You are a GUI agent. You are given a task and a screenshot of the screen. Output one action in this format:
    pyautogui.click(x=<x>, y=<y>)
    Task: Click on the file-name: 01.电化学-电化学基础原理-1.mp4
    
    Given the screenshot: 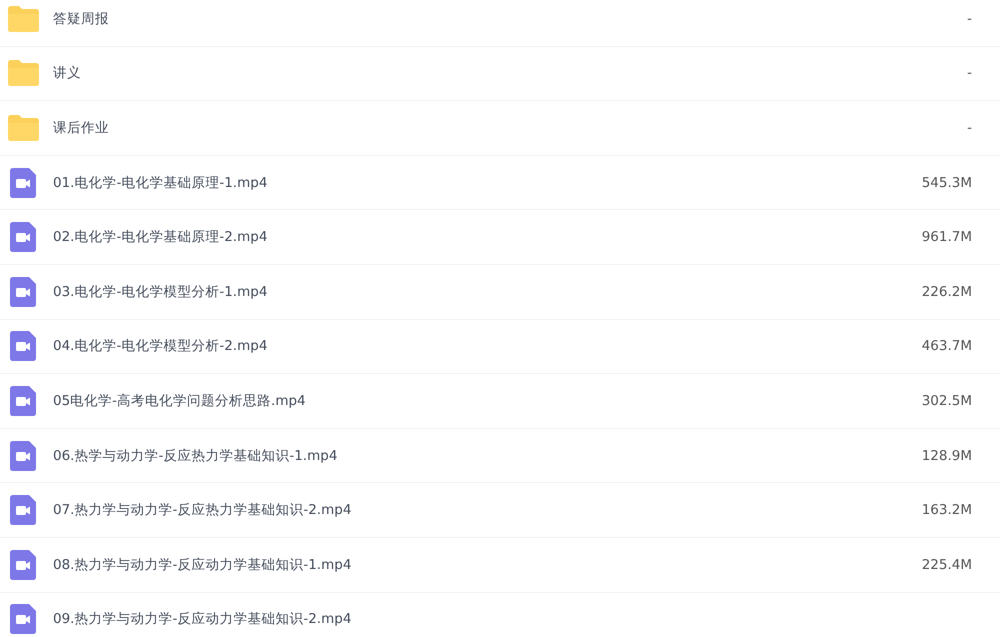 What is the action you would take?
    pyautogui.click(x=472, y=183)
    